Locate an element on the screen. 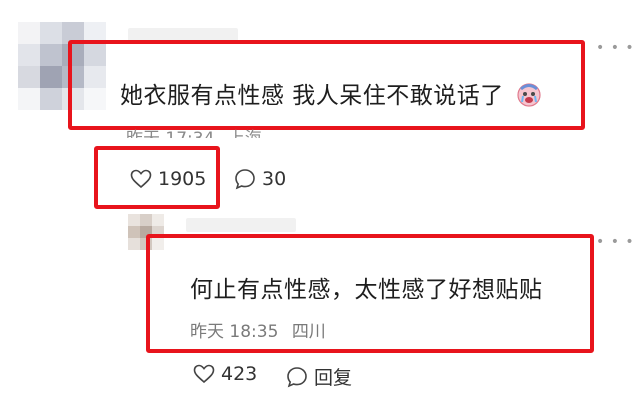 This screenshot has height=405, width=640. like-button: 1905 is located at coordinates (168, 179).